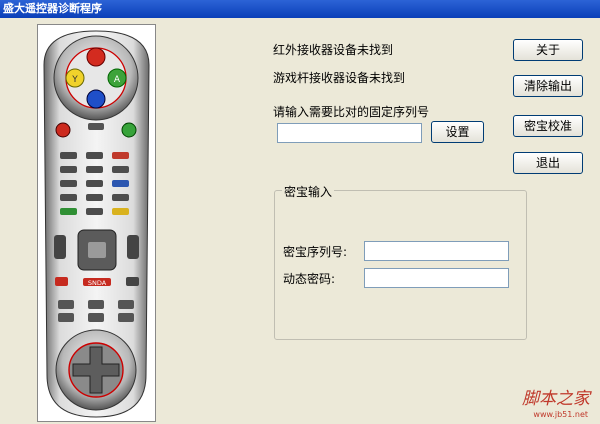 The width and height of the screenshot is (600, 424). I want to click on serial-prompt: 请输入需要比对的固定序列号, so click(351, 112).